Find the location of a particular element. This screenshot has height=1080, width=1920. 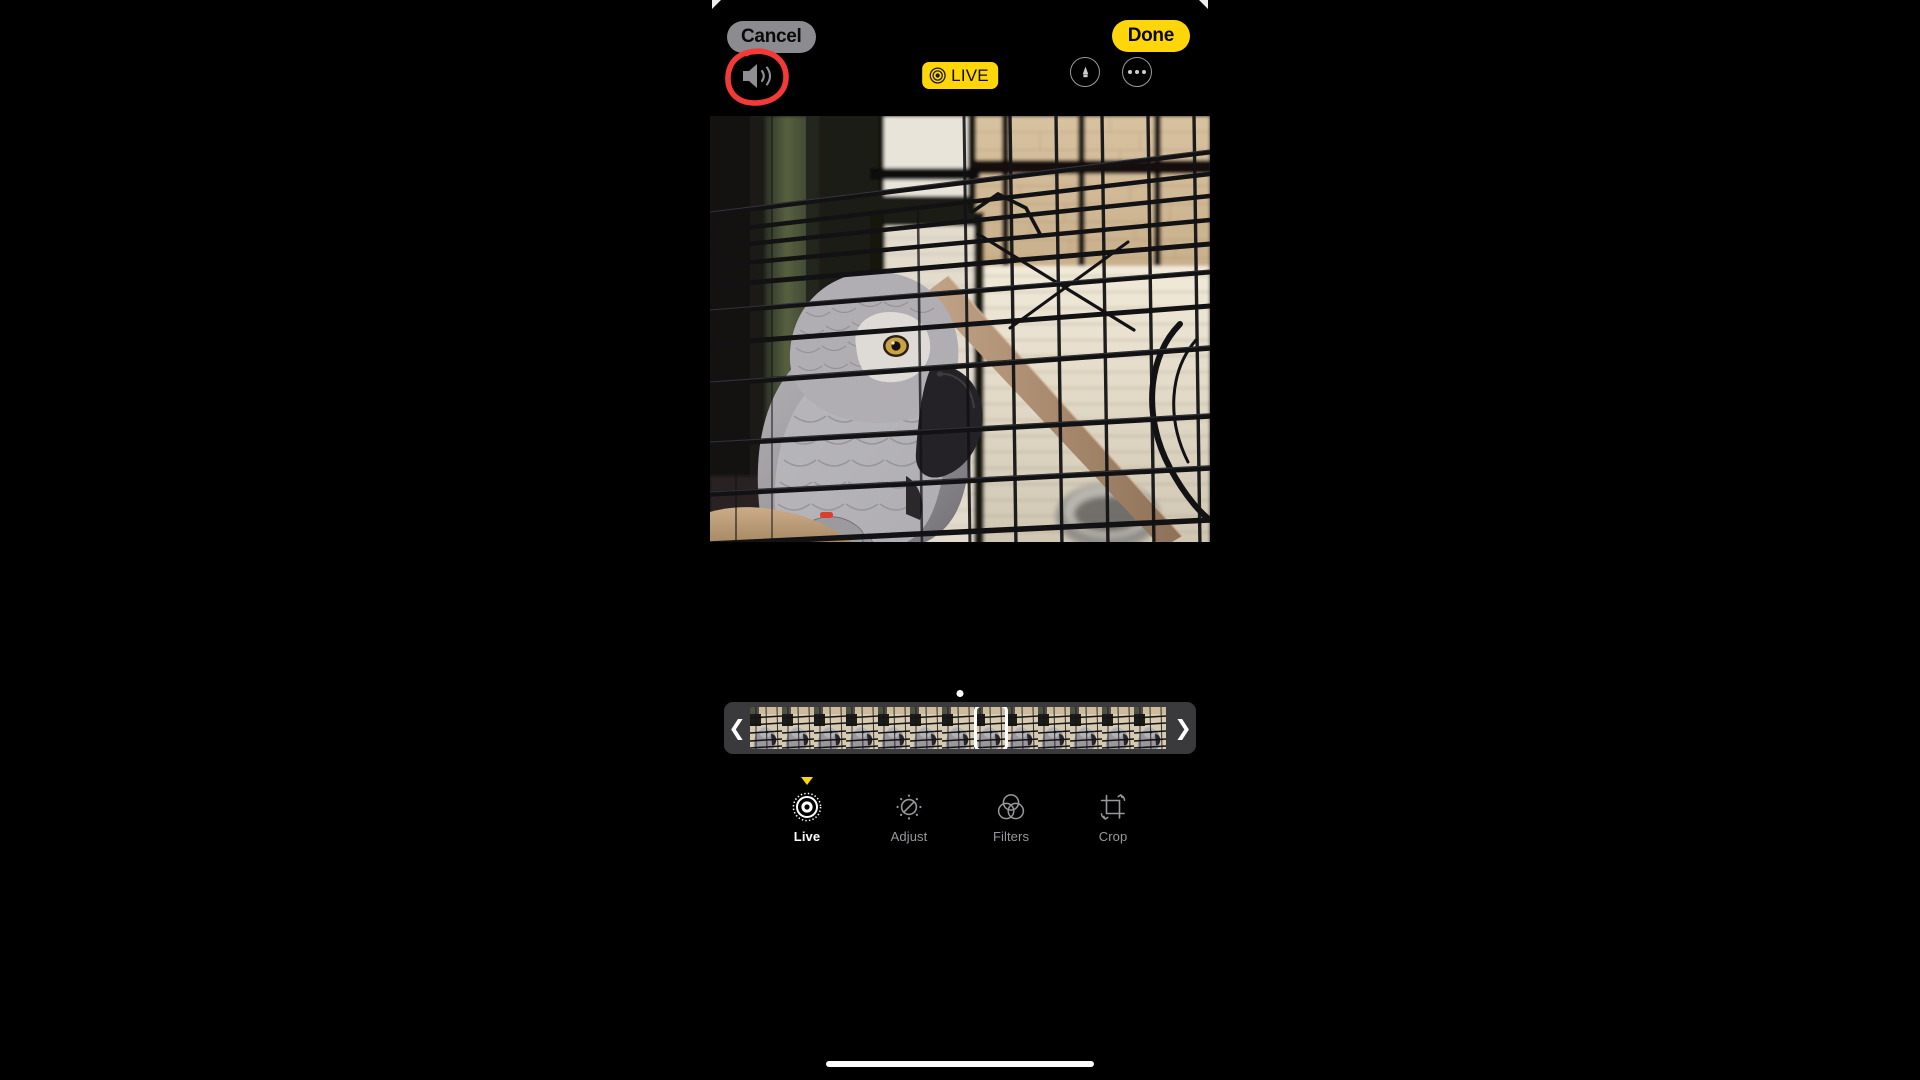

tab-filters: Filters is located at coordinates (1011, 817).